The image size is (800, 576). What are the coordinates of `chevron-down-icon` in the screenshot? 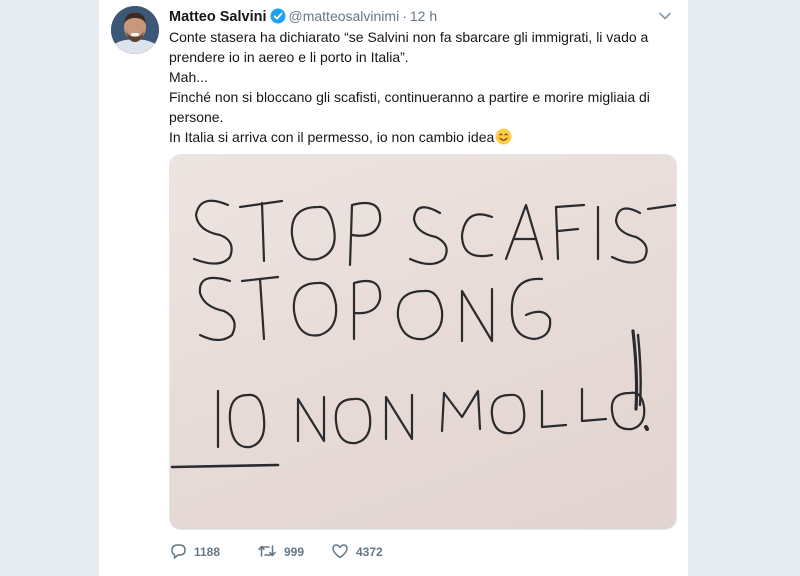 It's located at (665, 16).